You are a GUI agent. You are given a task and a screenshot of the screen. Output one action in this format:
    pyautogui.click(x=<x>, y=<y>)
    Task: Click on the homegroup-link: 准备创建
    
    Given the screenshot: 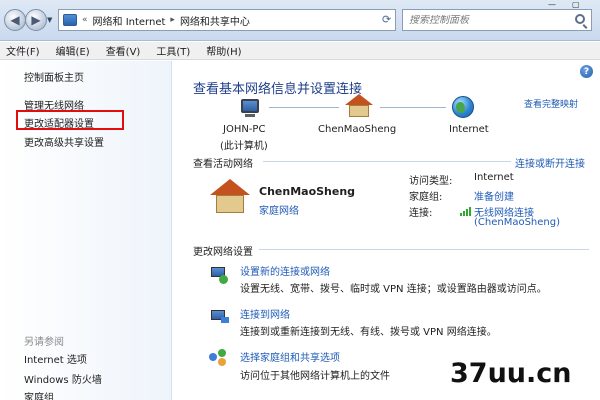 What is the action you would take?
    pyautogui.click(x=494, y=195)
    